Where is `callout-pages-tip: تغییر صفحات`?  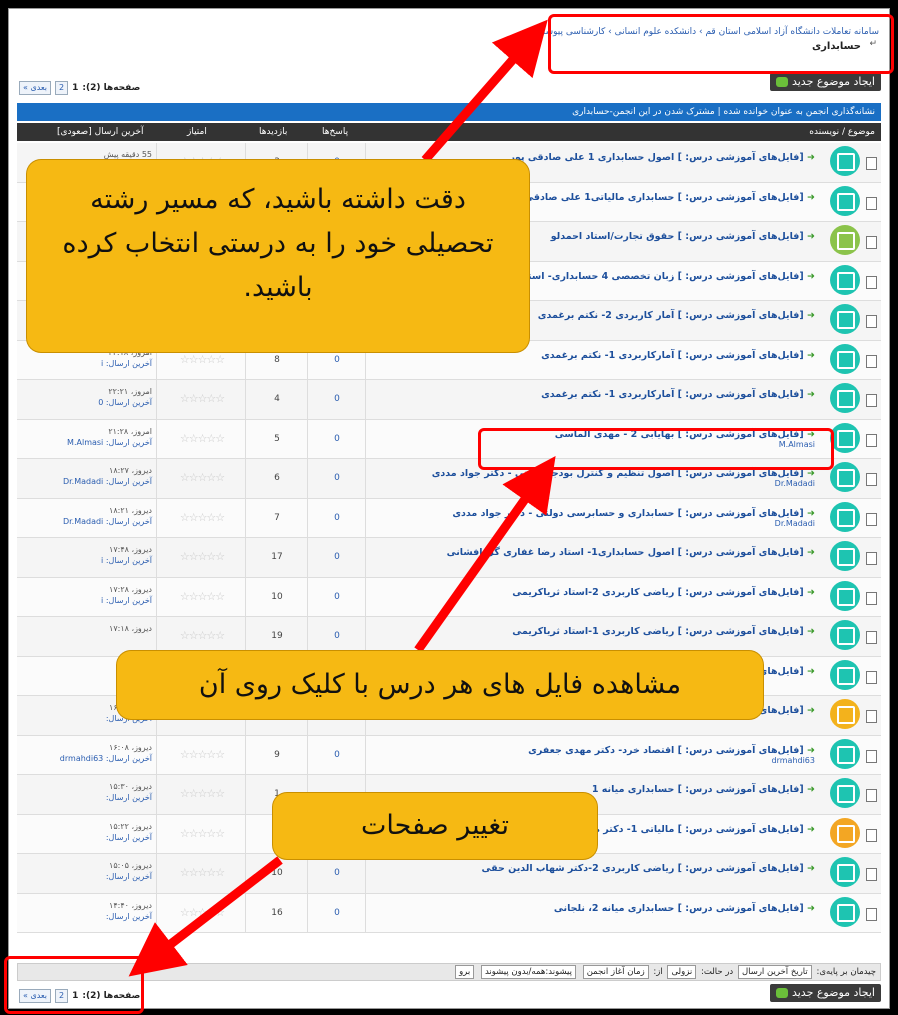 callout-pages-tip: تغییر صفحات is located at coordinates (435, 826).